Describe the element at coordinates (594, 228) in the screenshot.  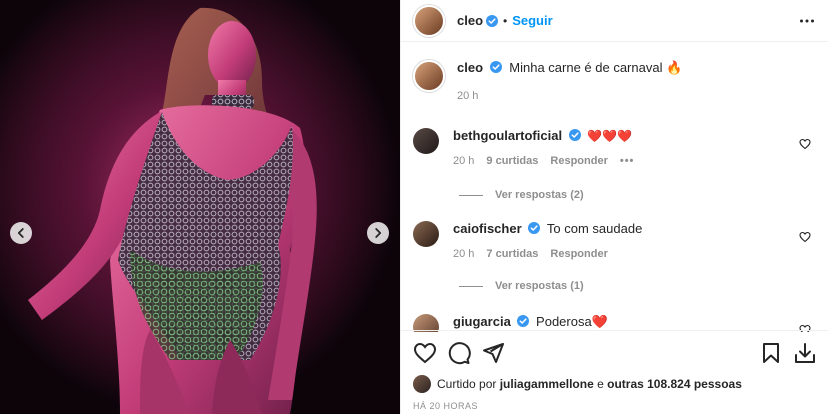
I see `comment-text: To com saudade` at that location.